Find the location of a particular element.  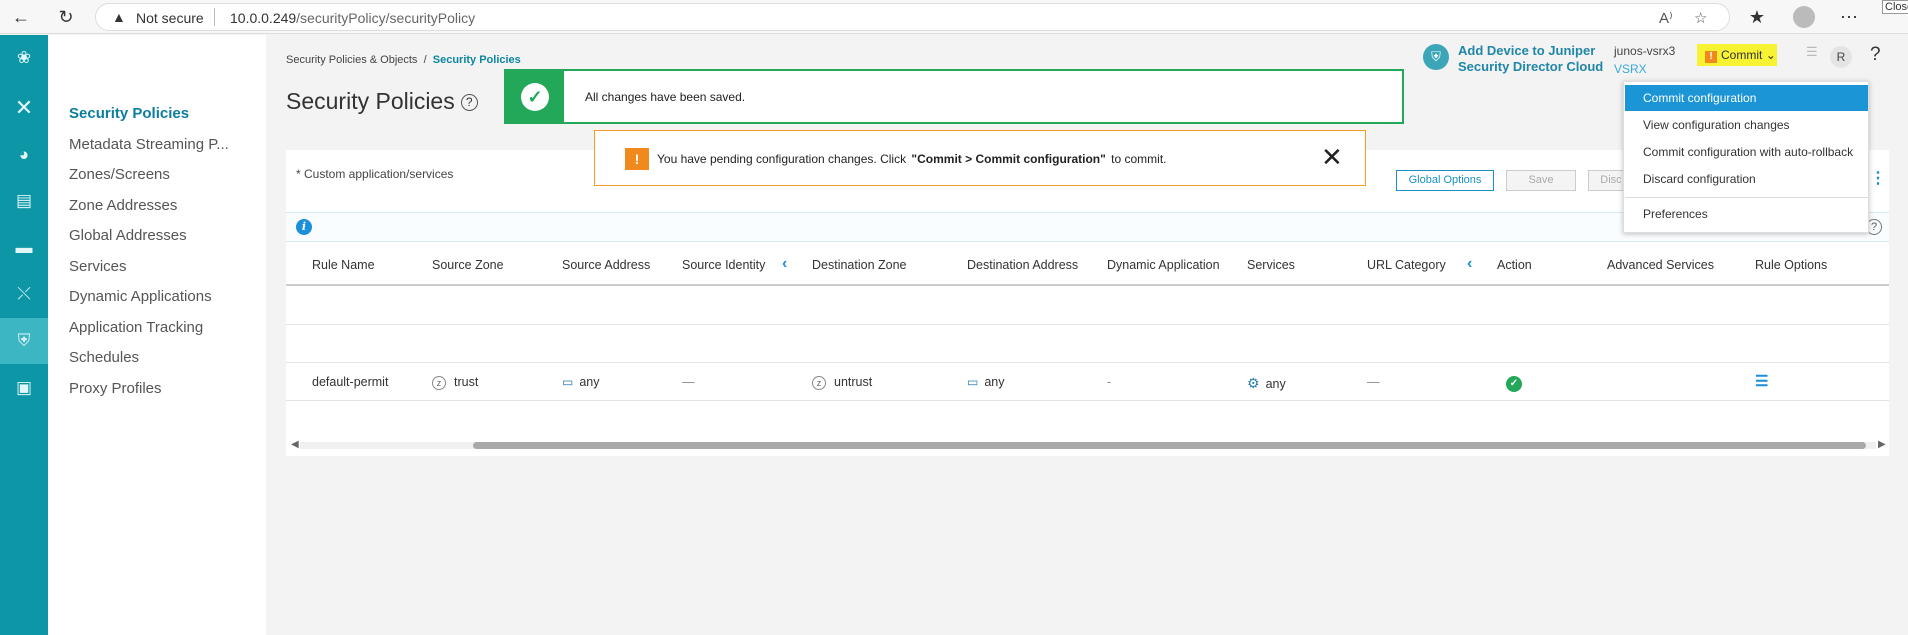

scroll-left-arrow-icon: ◀ is located at coordinates (295, 444).